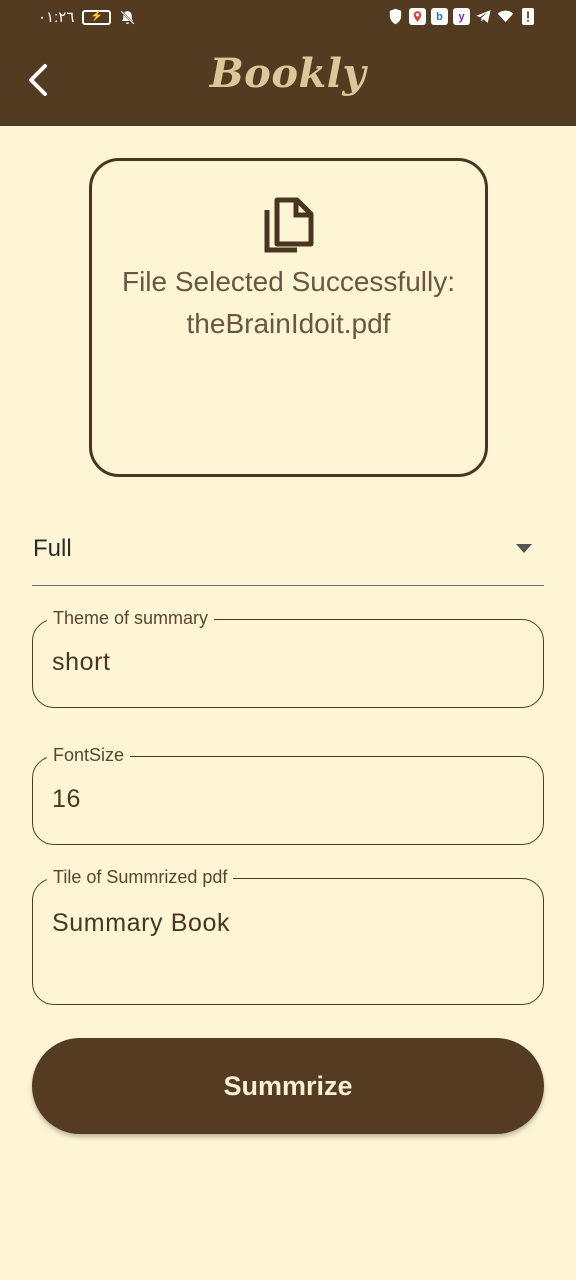 This screenshot has width=576, height=1280. I want to click on theme-field-label: Theme of summary, so click(131, 618).